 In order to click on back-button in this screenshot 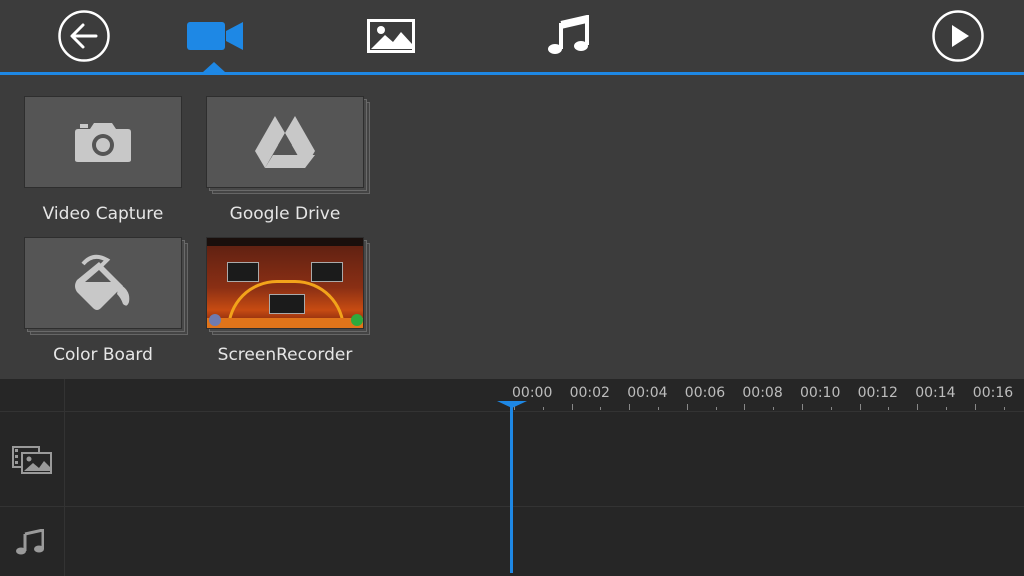, I will do `click(84, 36)`.